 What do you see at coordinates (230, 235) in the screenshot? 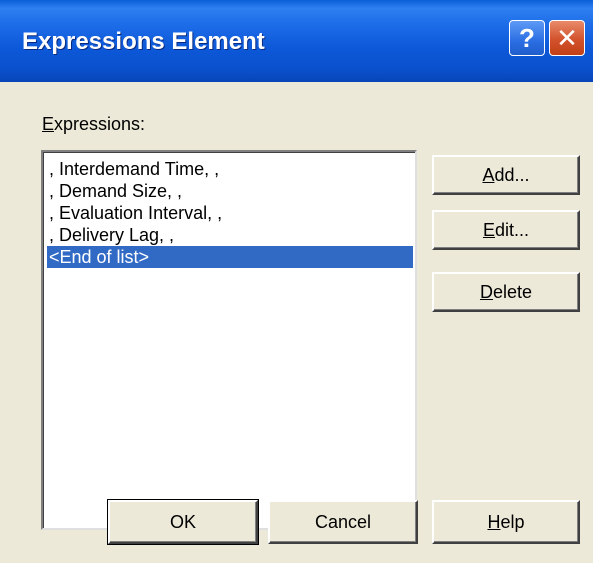
I see `list-item: , Delivery Lag, ,` at bounding box center [230, 235].